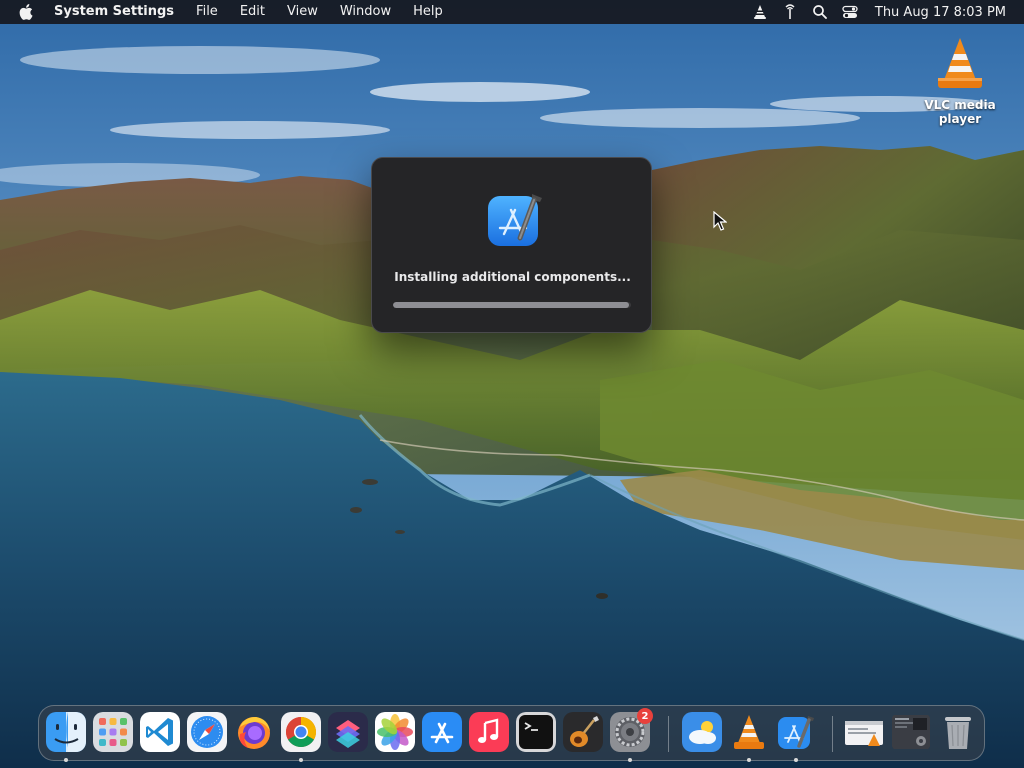 This screenshot has height=768, width=1024. I want to click on install-progress-bar, so click(512, 305).